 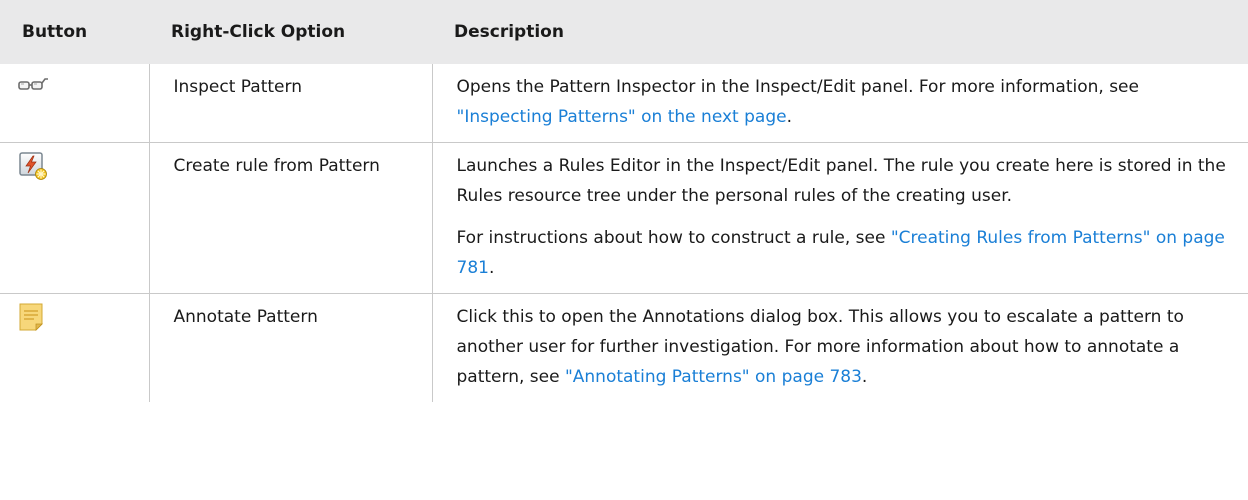 I want to click on row-option-cell: Create rule from Pattern, so click(x=290, y=218).